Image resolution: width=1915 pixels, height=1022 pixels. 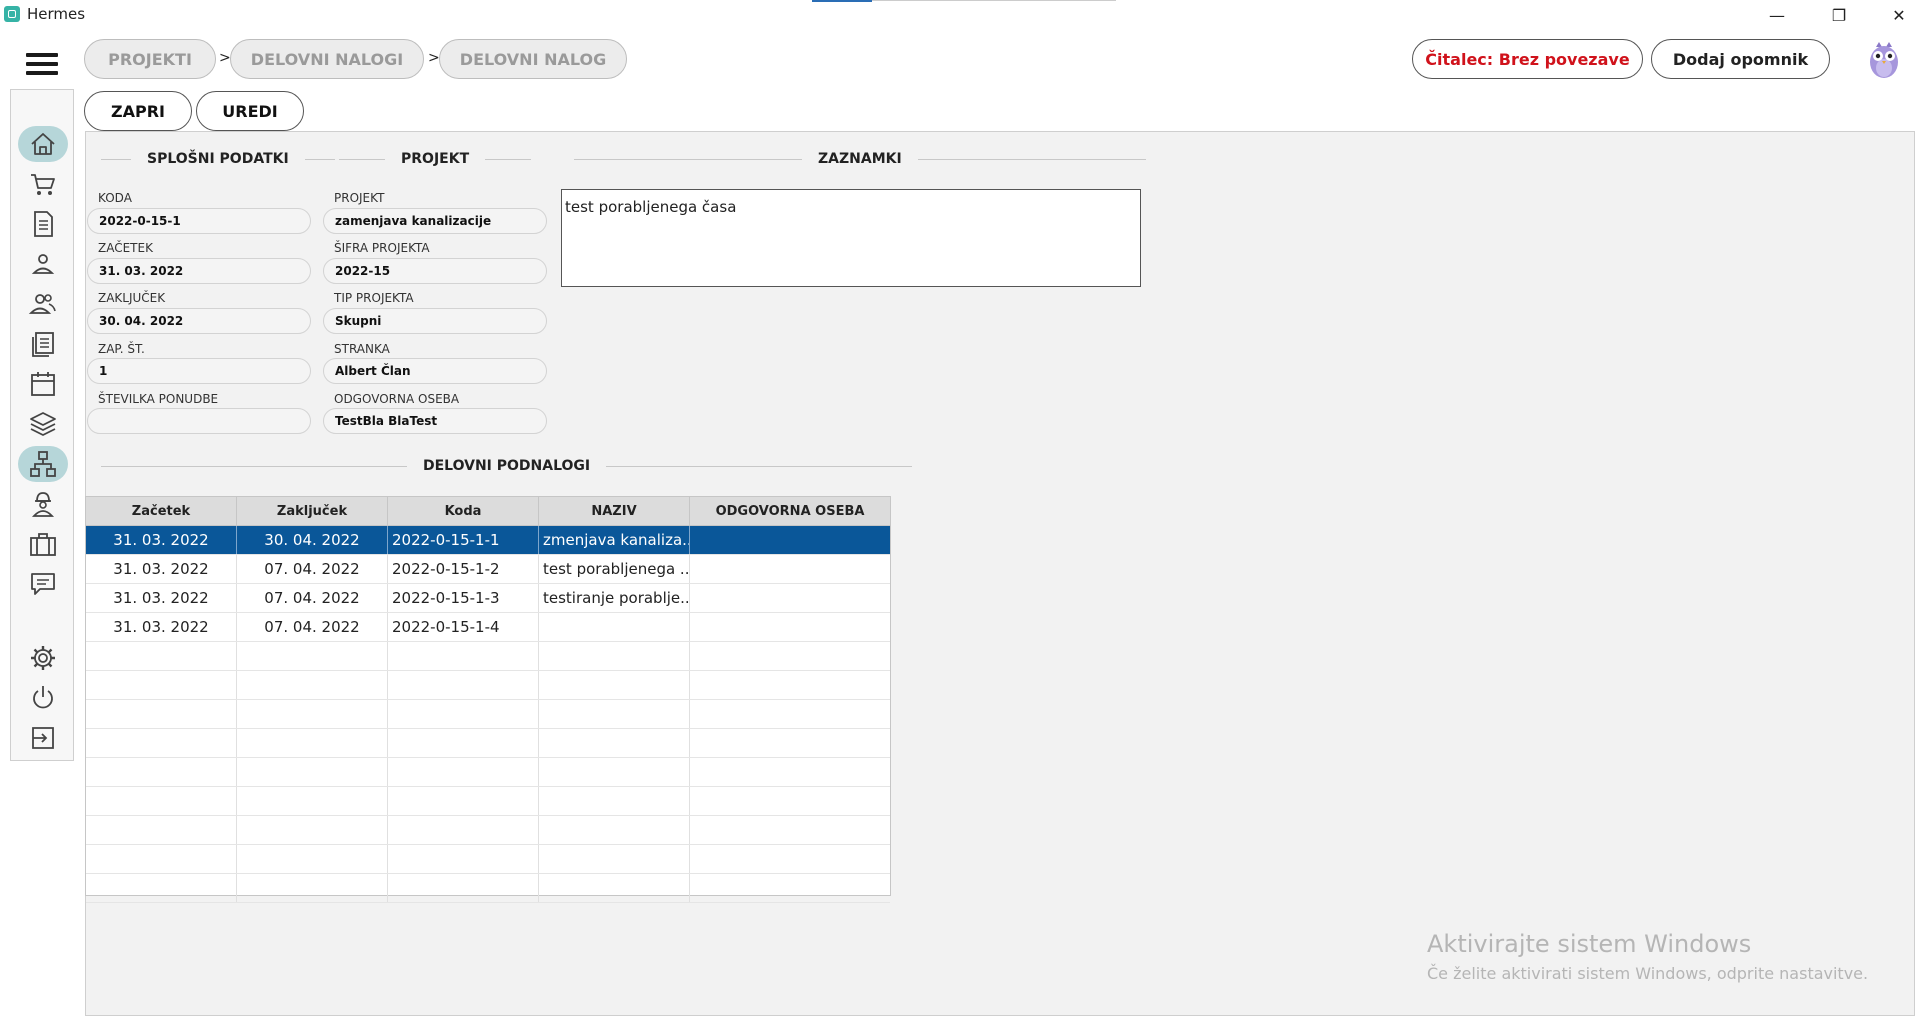 What do you see at coordinates (125, 248) in the screenshot?
I see `zacetek-label: ZAČETEK` at bounding box center [125, 248].